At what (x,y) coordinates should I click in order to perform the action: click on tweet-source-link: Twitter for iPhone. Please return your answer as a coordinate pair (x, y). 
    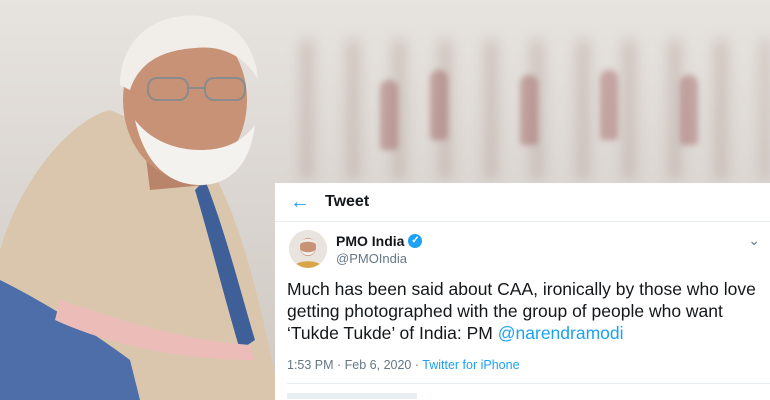
    Looking at the image, I should click on (470, 365).